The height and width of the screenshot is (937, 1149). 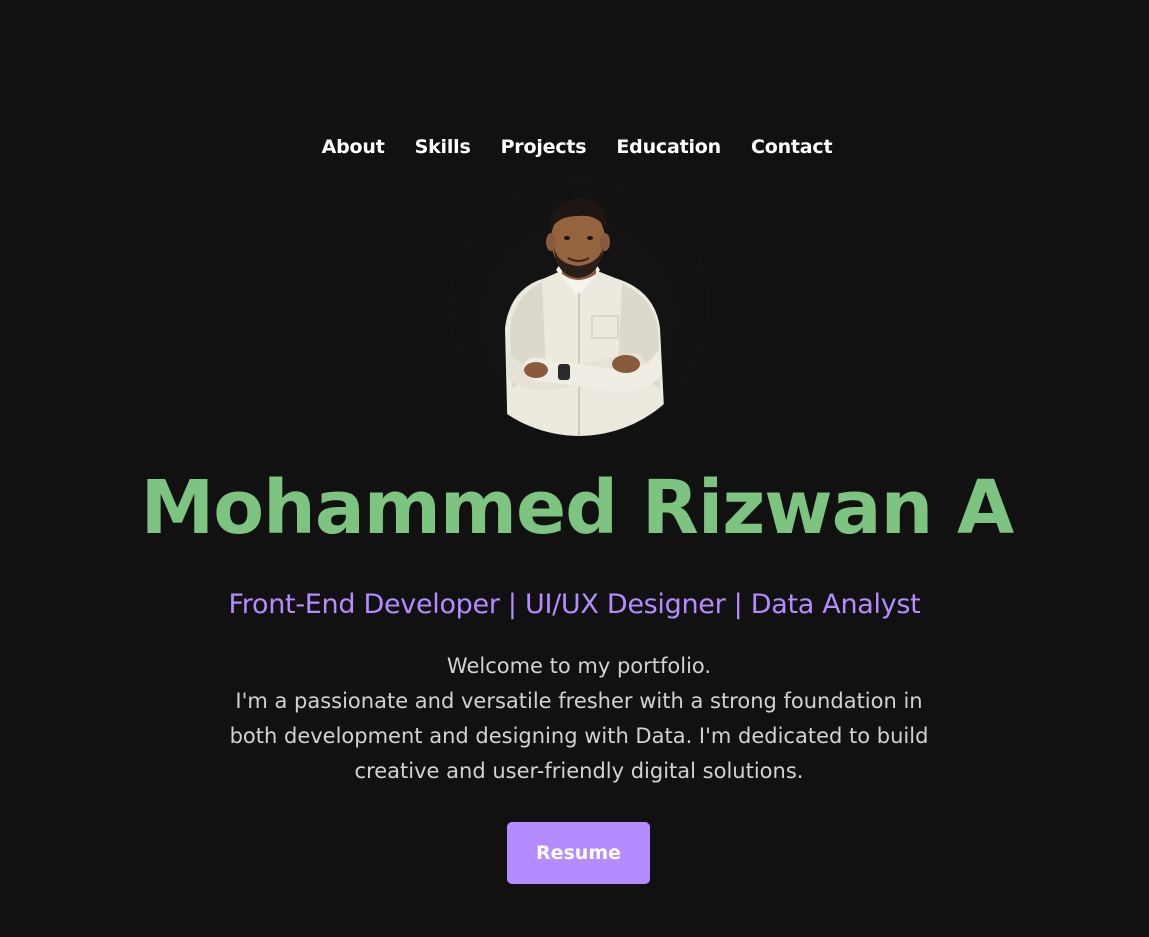 What do you see at coordinates (443, 147) in the screenshot?
I see `nav-skills: Skills` at bounding box center [443, 147].